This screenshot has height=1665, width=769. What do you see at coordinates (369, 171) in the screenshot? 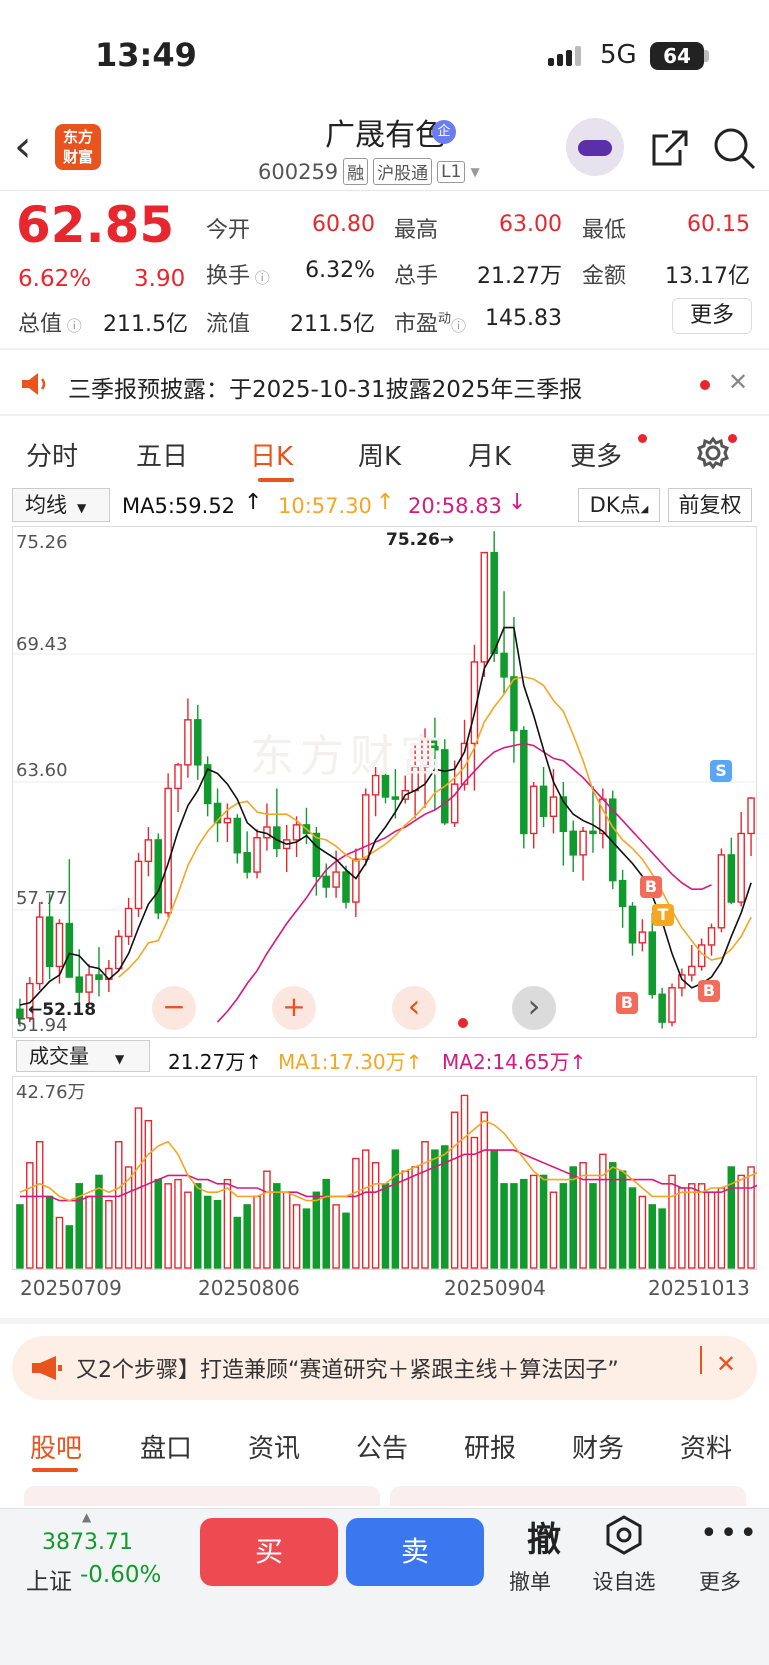
I see `stock-subline: 600259 融 沪股通 L1 ▼` at bounding box center [369, 171].